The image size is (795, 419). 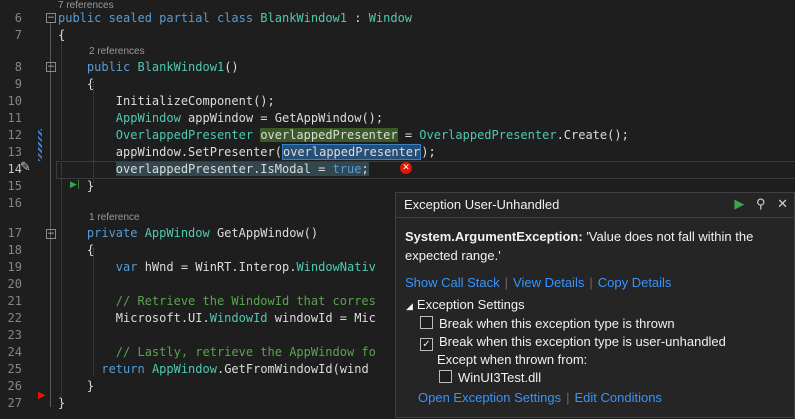 What do you see at coordinates (114, 217) in the screenshot?
I see `codelens-method-references: 1 reference` at bounding box center [114, 217].